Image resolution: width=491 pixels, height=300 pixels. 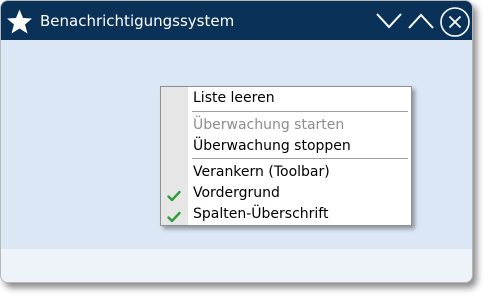 I want to click on menu-item-column-header: Spalten-Überschrift, so click(x=286, y=214).